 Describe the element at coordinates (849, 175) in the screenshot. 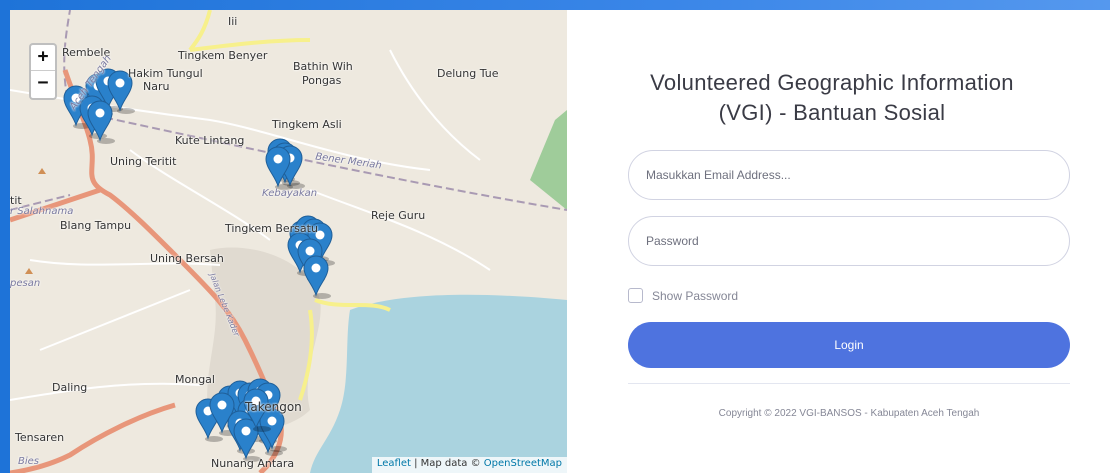

I see `email-input` at that location.